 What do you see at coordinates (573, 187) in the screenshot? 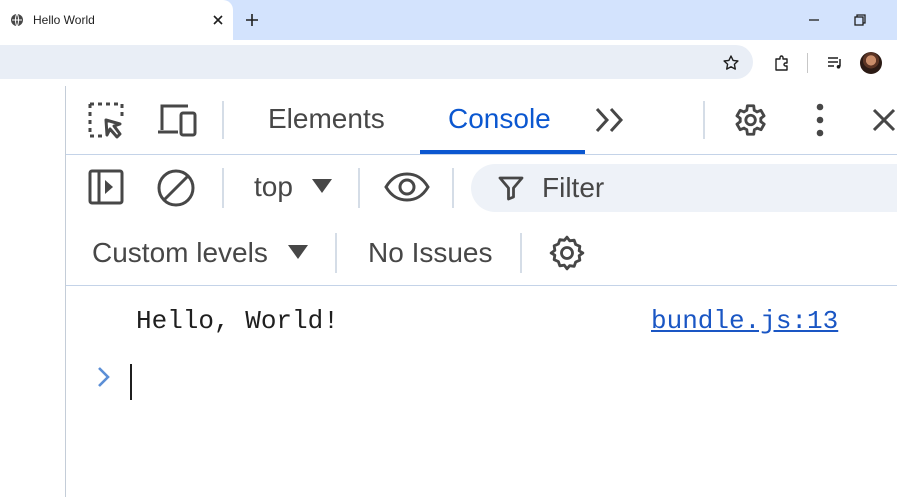
I see `filter-placeholder: Filter` at bounding box center [573, 187].